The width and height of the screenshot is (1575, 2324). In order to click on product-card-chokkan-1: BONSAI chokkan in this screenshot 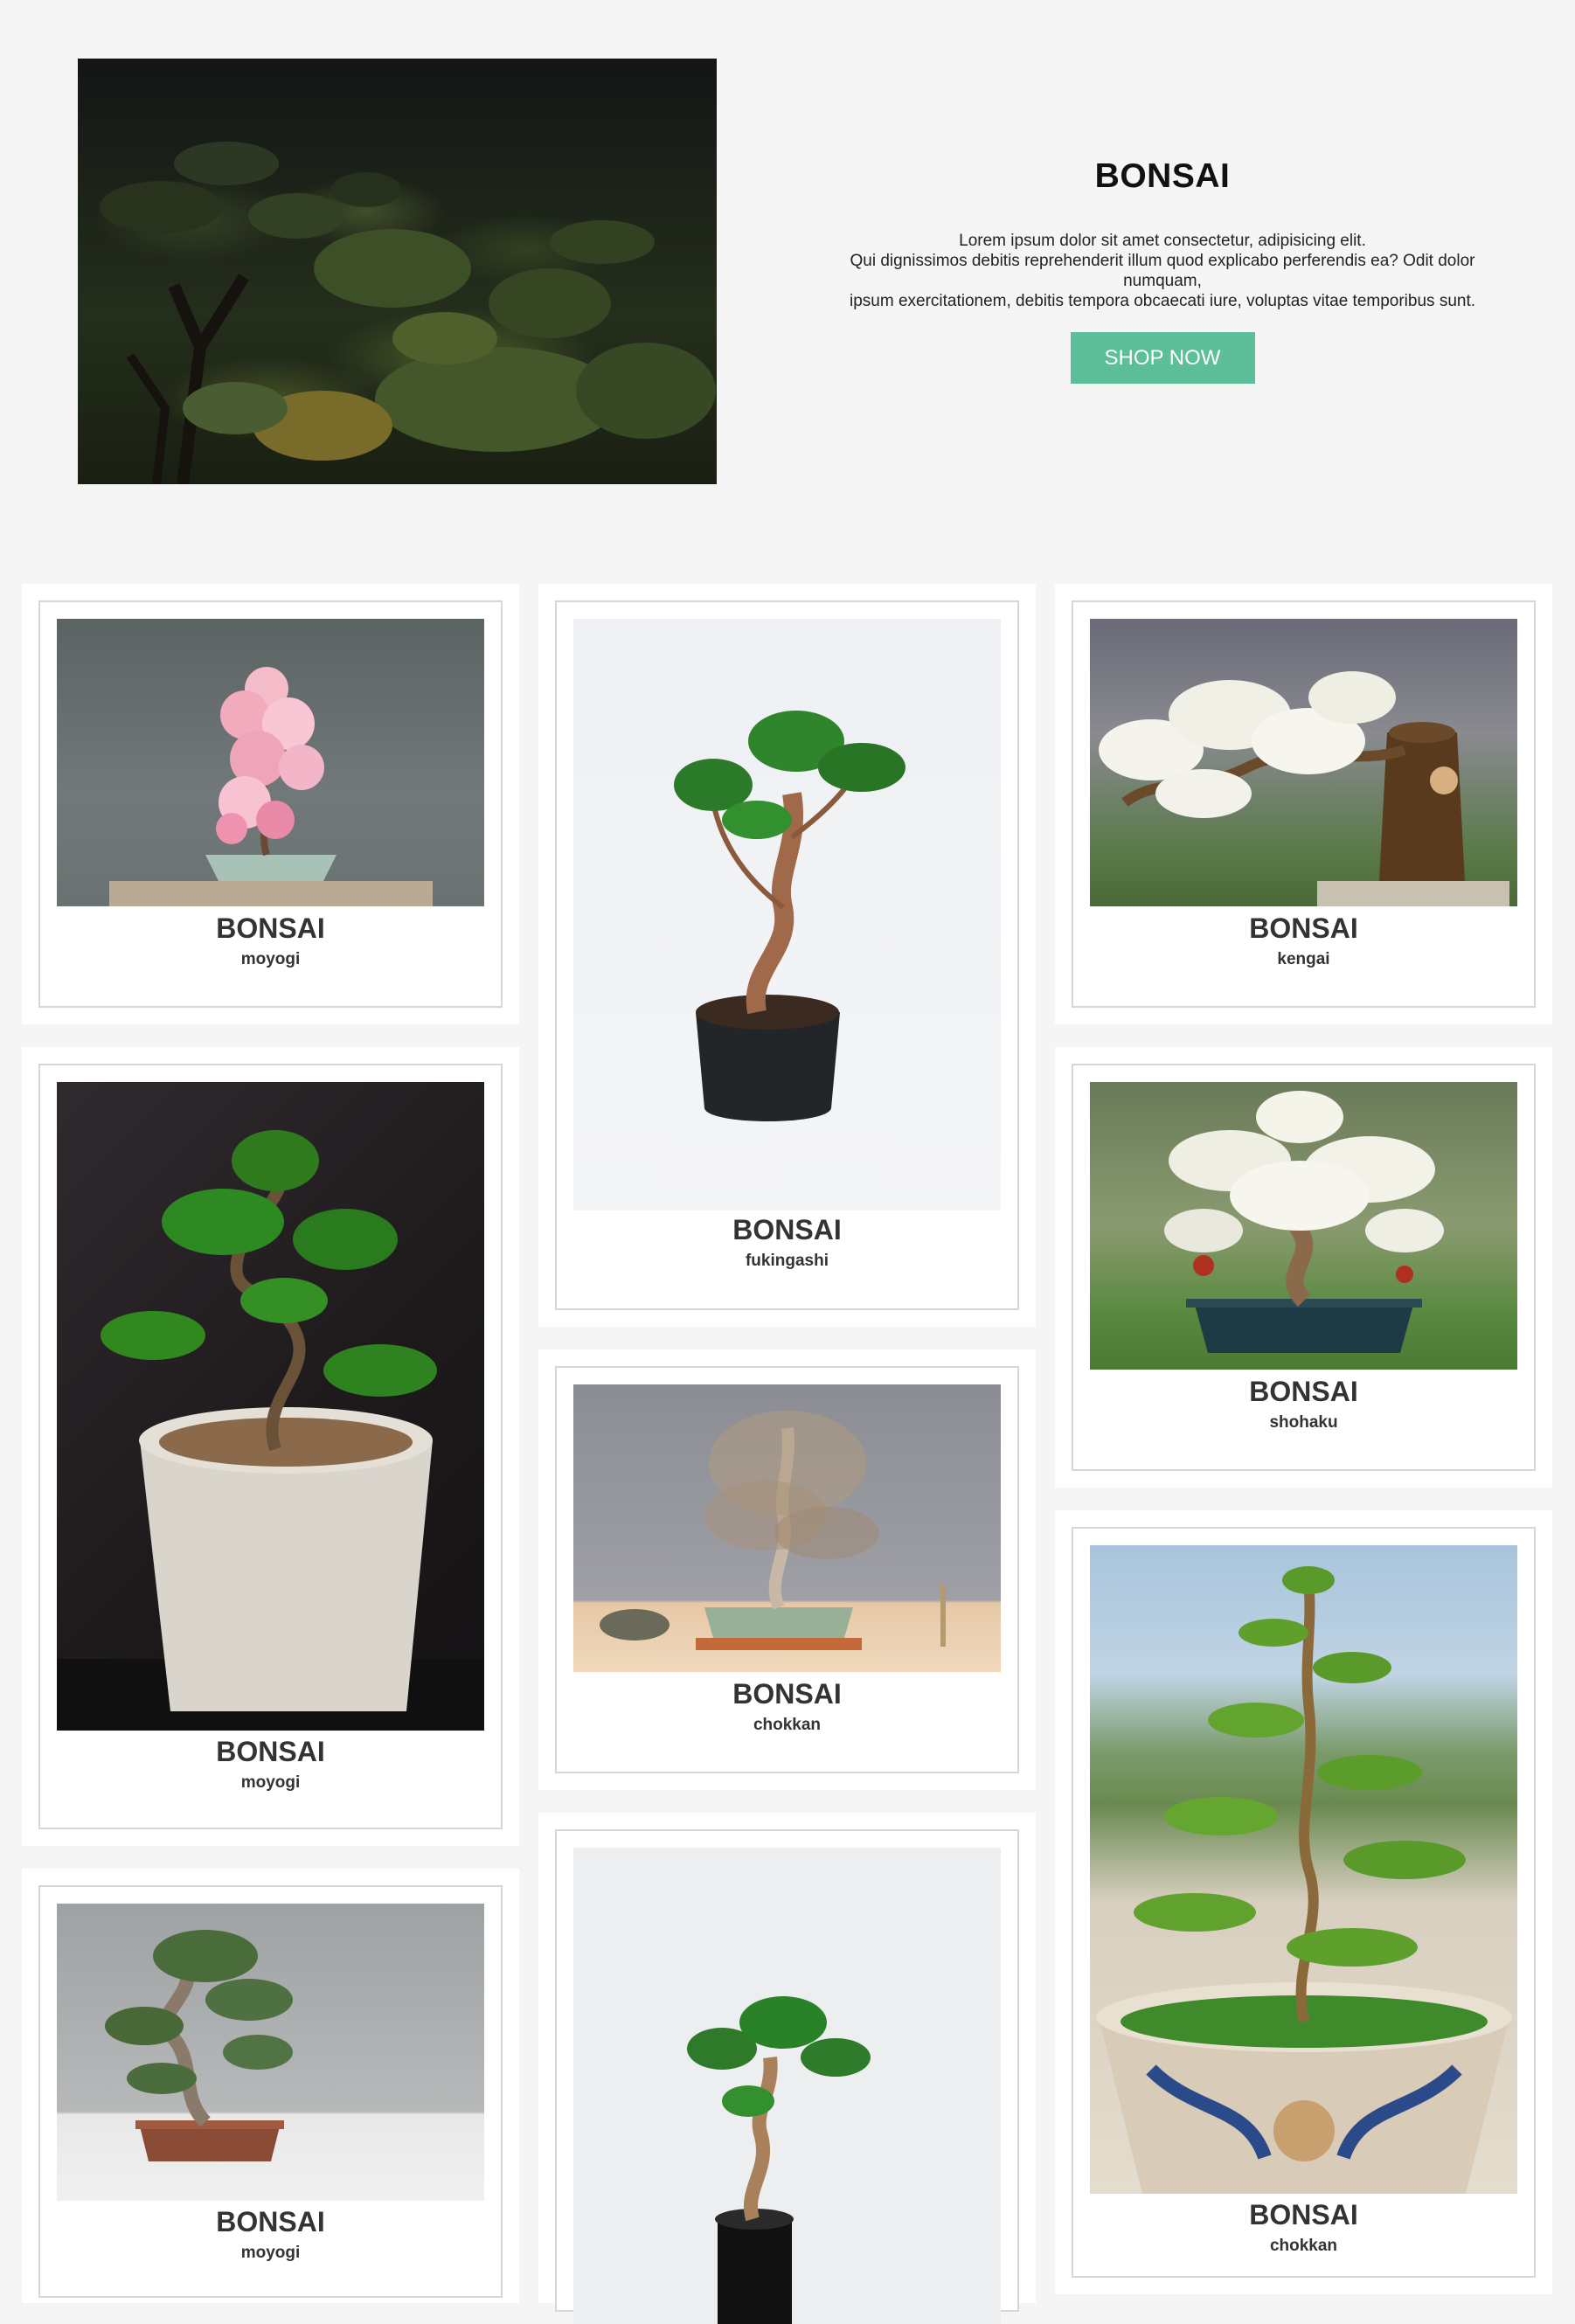, I will do `click(787, 1569)`.